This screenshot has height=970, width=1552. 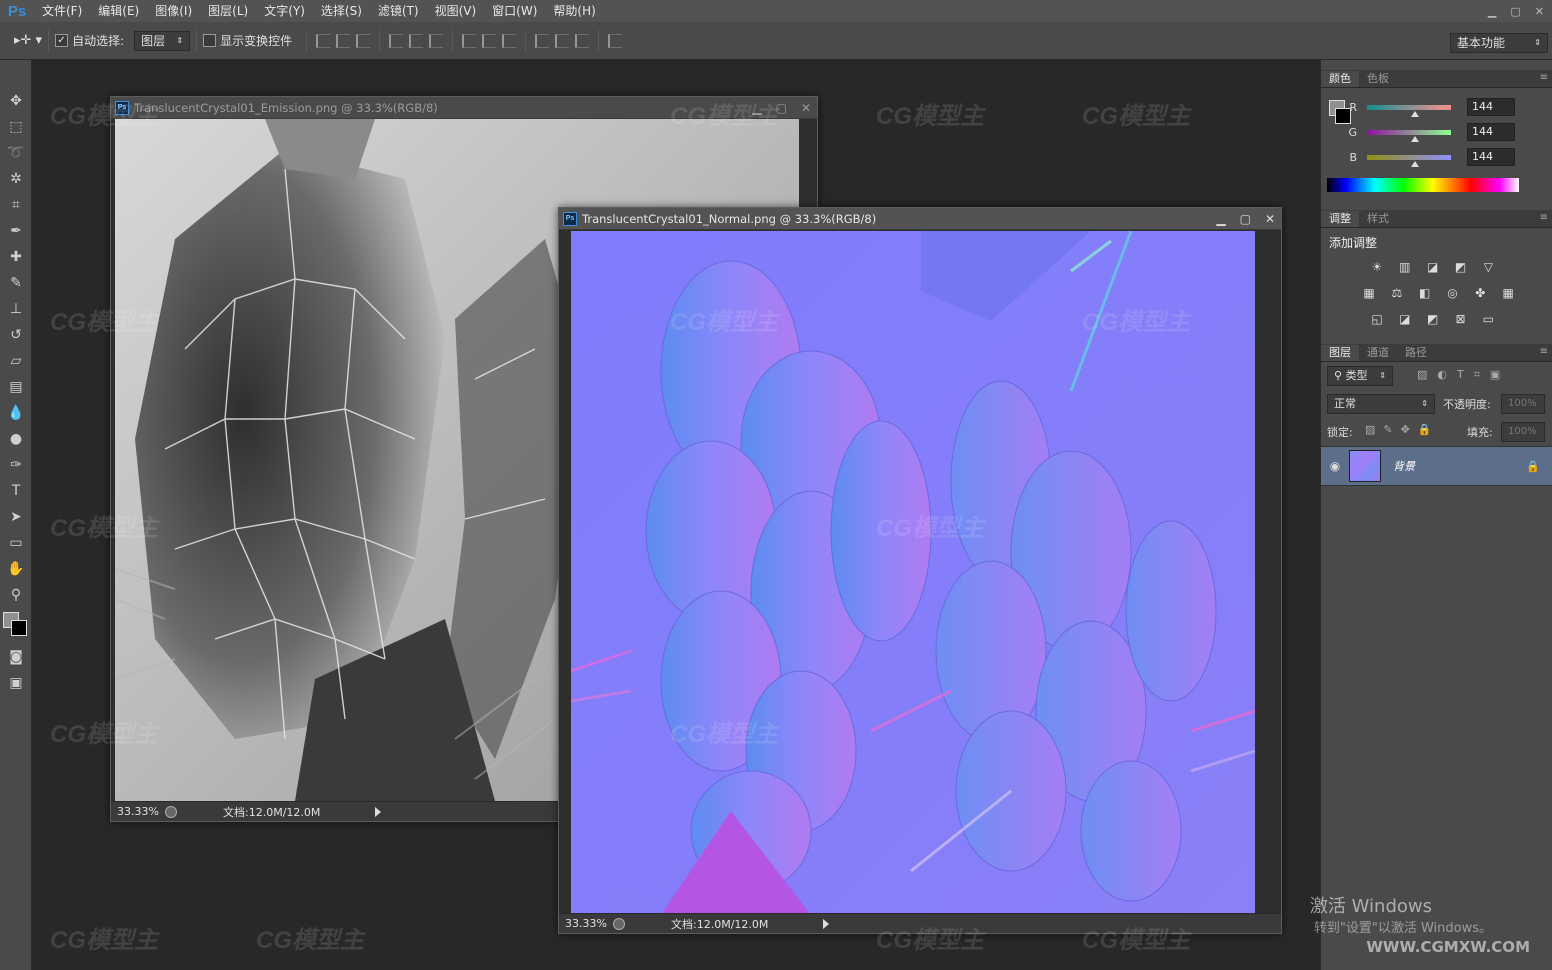 I want to click on menu-edit: 编辑(E), so click(x=118, y=11).